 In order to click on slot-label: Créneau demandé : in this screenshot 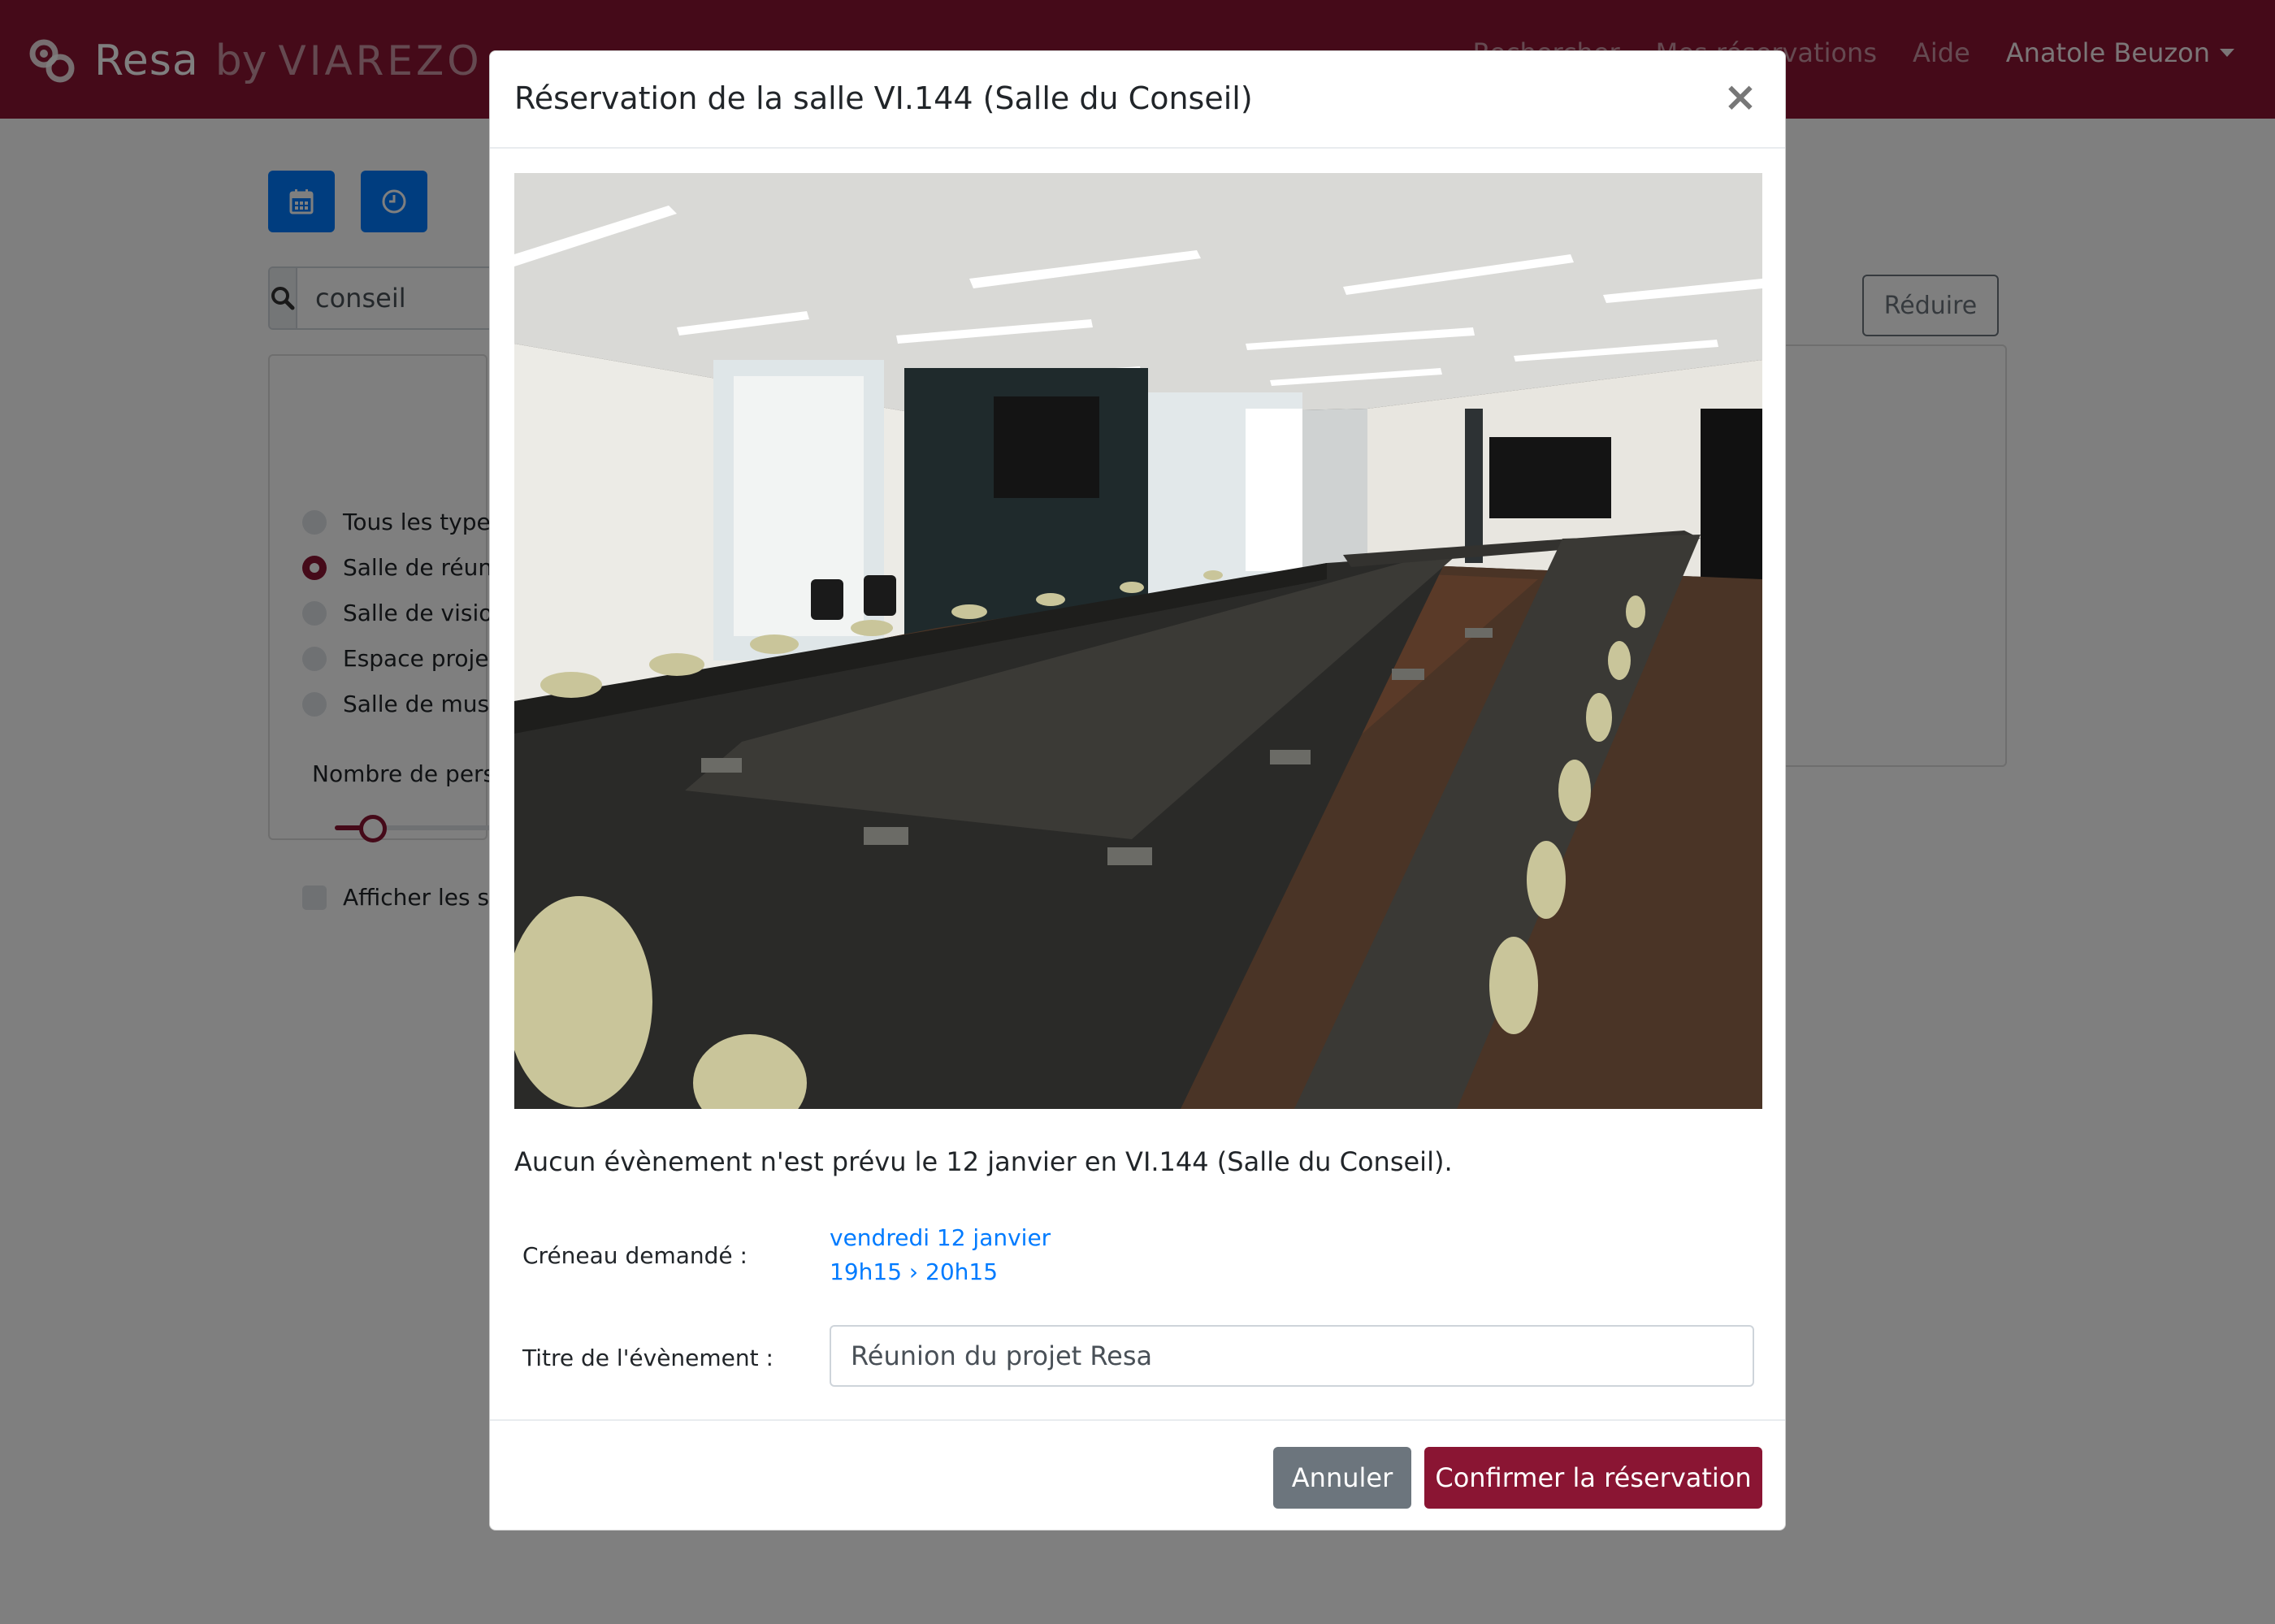, I will do `click(635, 1255)`.